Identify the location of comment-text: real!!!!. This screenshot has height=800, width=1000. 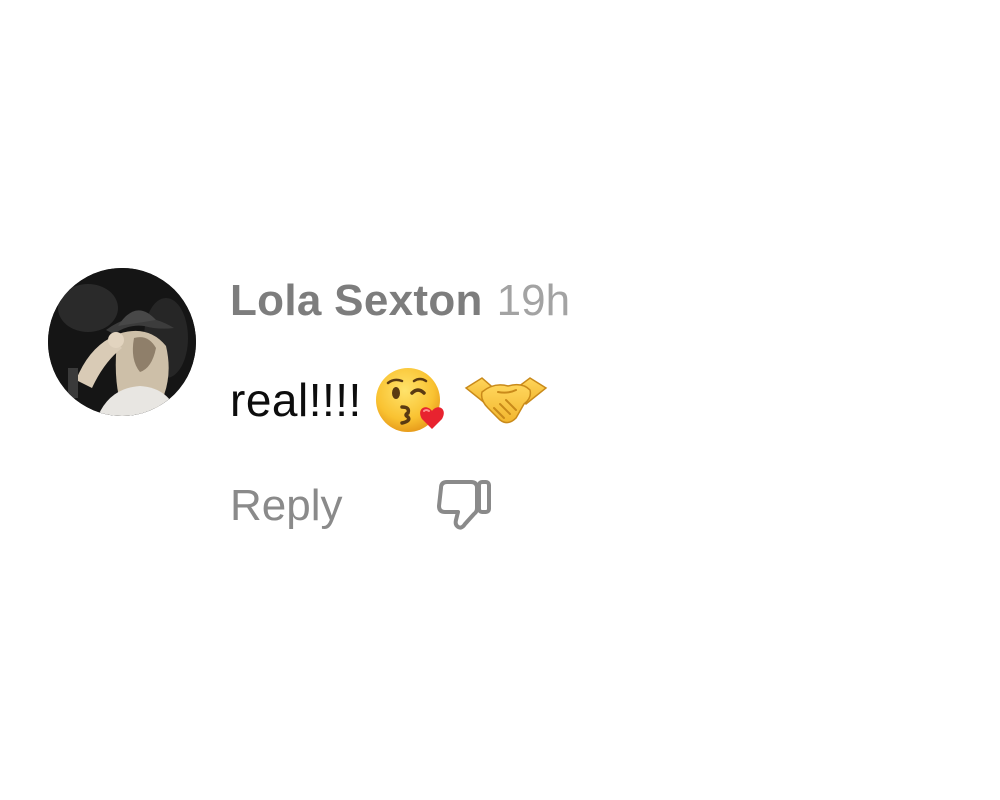
(296, 400).